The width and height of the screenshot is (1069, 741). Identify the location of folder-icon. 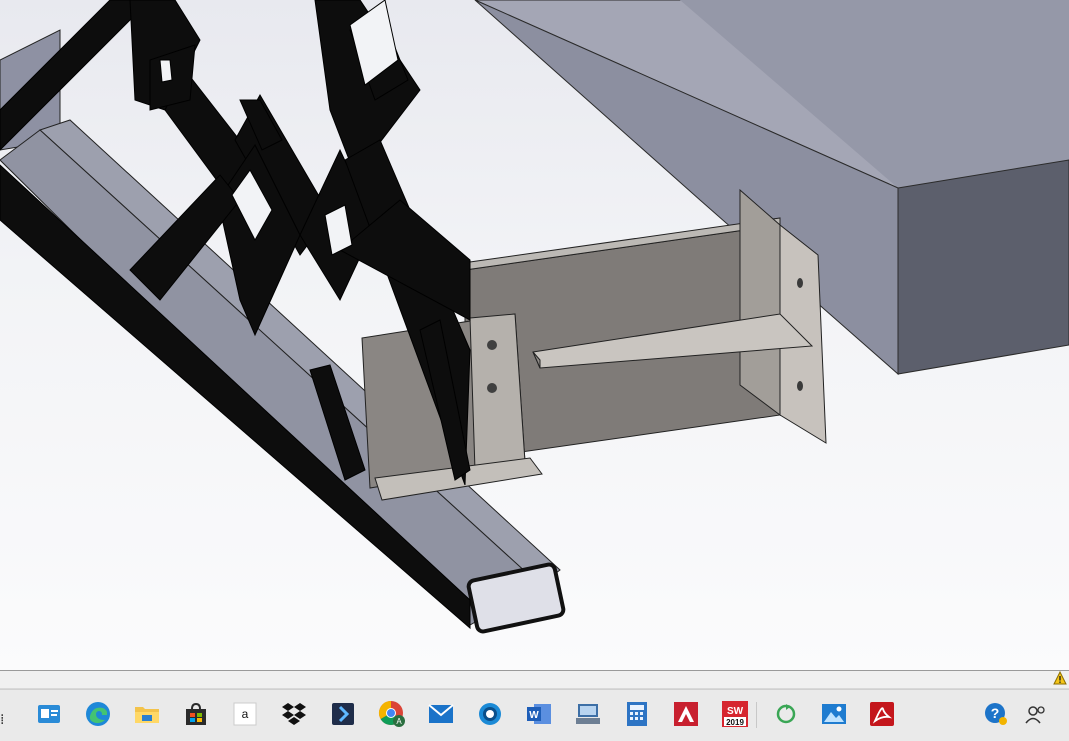
(147, 714).